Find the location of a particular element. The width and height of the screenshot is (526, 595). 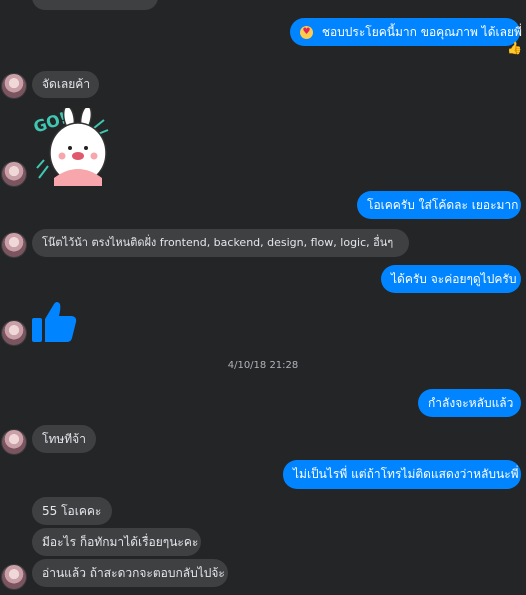

bunny-sticker: GO! is located at coordinates (72, 145).